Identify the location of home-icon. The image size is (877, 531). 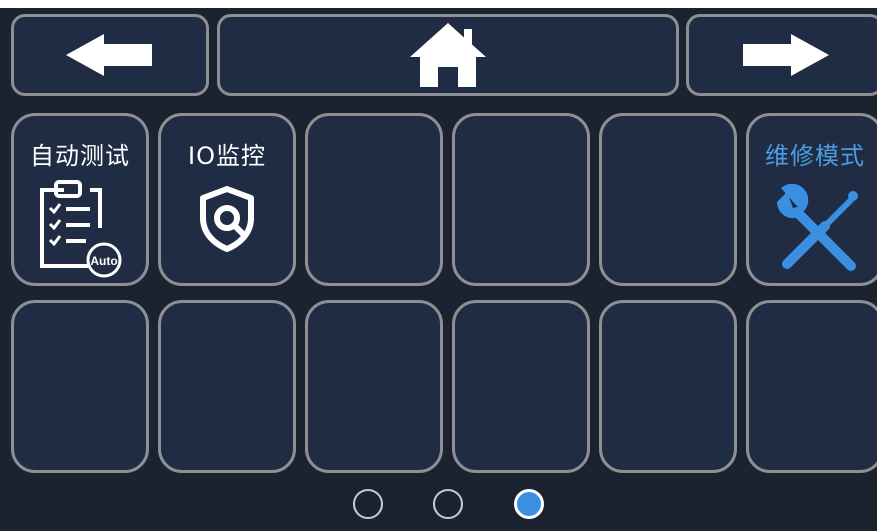
(448, 55).